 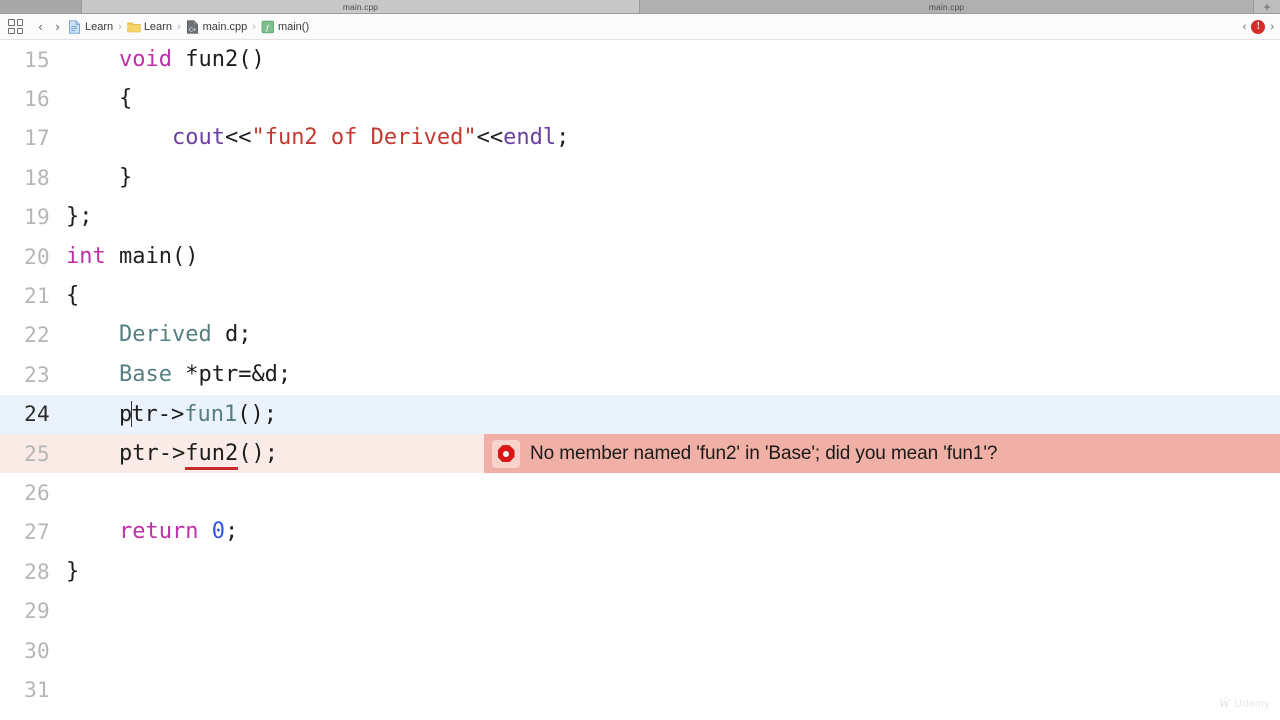 I want to click on cpp-file-icon: C+, so click(x=192, y=26).